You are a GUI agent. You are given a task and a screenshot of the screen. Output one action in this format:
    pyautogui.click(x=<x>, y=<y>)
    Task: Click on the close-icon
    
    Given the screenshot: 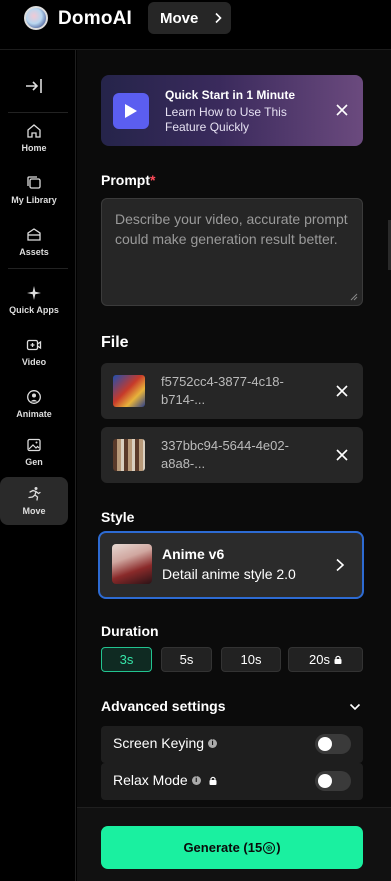 What is the action you would take?
    pyautogui.click(x=342, y=110)
    